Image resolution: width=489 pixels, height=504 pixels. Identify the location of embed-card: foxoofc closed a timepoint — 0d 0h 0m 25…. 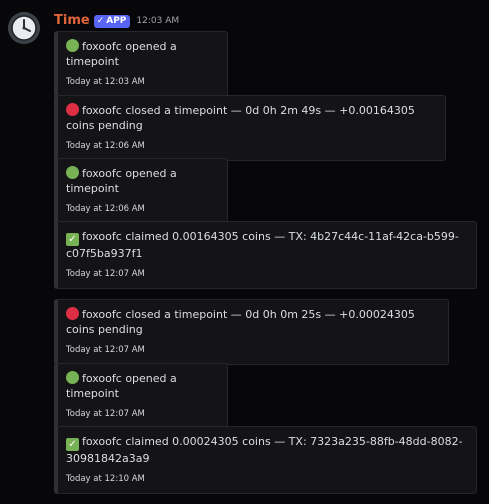
(251, 332).